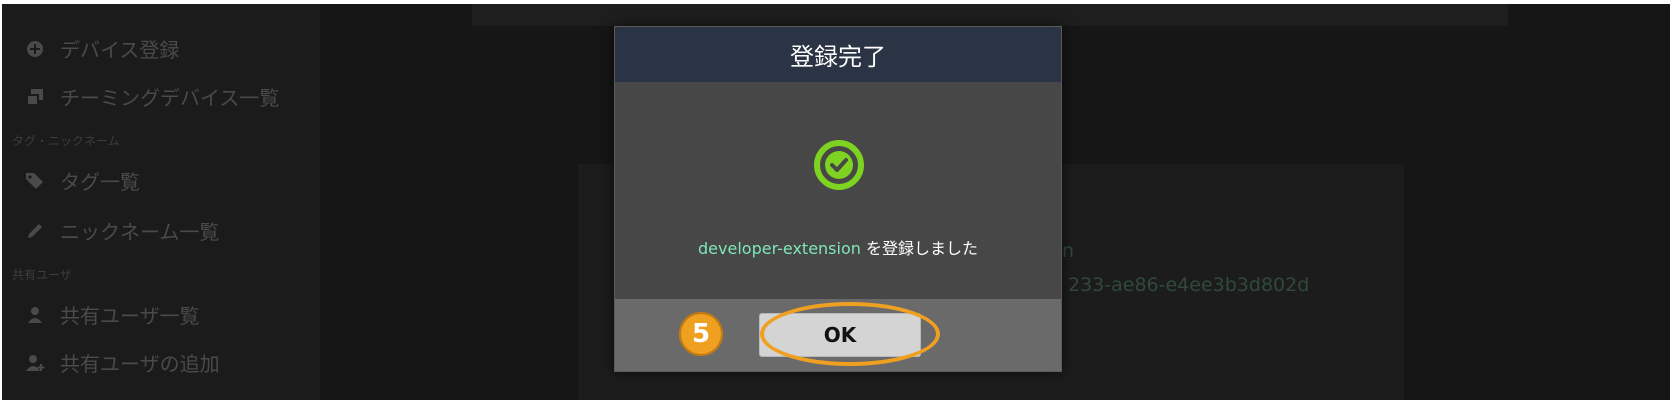 The image size is (1676, 408). I want to click on sidebar-item-label: タグ一覧, so click(100, 182).